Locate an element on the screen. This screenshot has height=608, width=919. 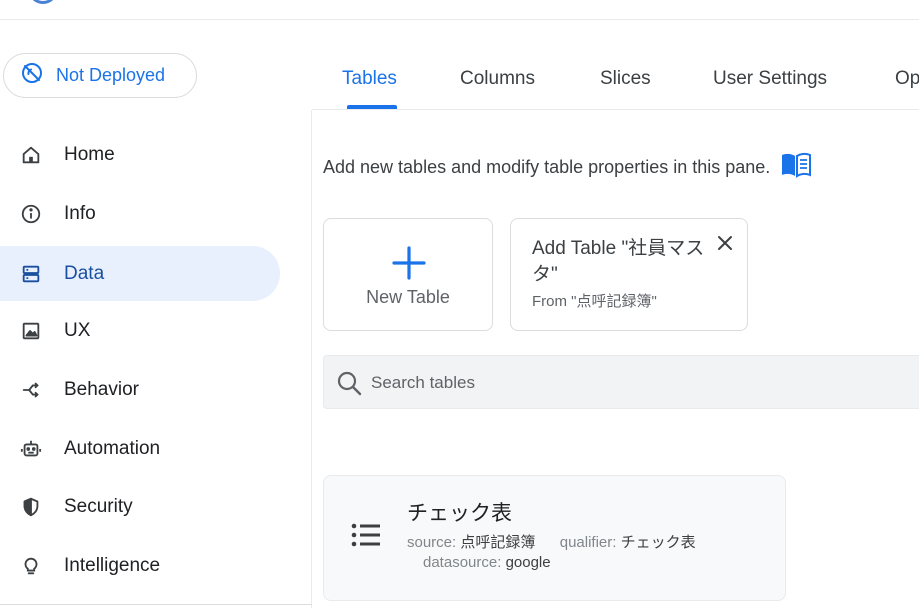
deploy-status-label: Not Deployed is located at coordinates (111, 75).